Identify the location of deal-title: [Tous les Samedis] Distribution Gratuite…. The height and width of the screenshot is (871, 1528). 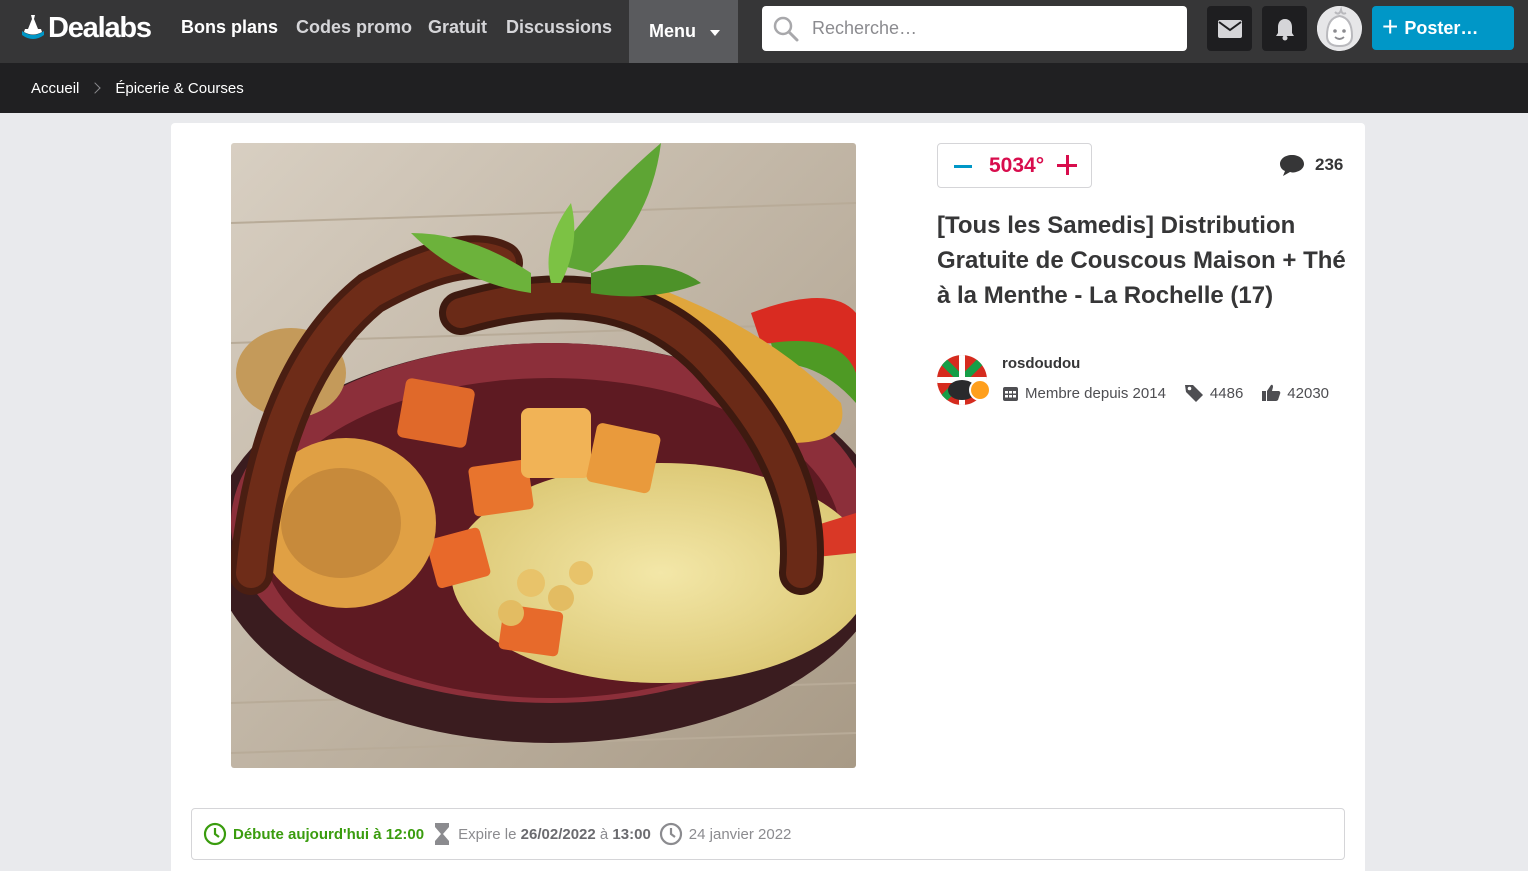
(1147, 260).